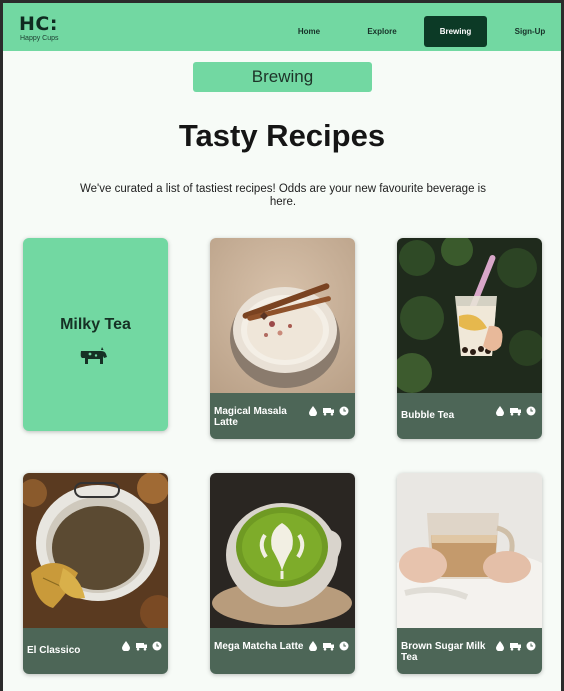 Image resolution: width=564 pixels, height=691 pixels. I want to click on logo-subtitle: Happy Cups, so click(39, 38).